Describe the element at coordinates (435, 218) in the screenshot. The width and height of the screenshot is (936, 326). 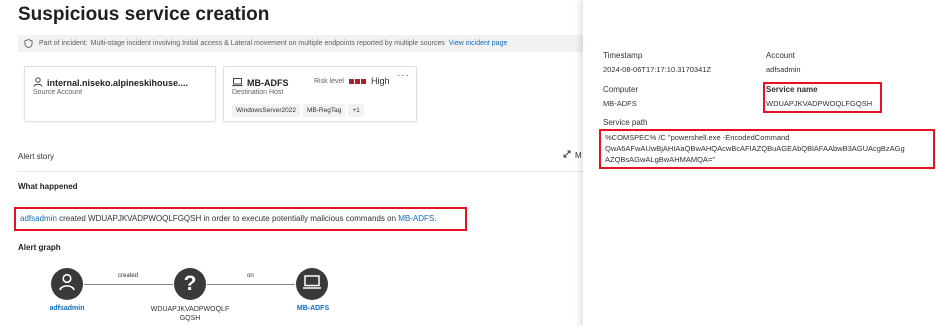
I see `sentence-end: .` at that location.